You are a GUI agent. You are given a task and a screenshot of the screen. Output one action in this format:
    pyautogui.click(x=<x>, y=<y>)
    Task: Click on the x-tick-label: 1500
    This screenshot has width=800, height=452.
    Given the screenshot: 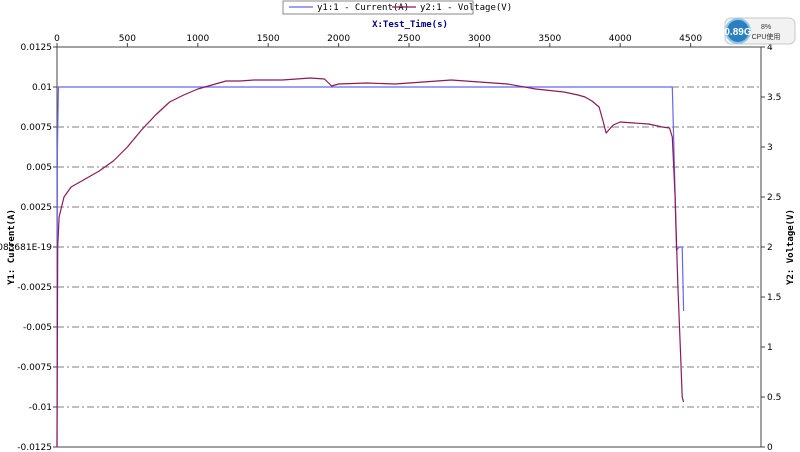 What is the action you would take?
    pyautogui.click(x=268, y=39)
    